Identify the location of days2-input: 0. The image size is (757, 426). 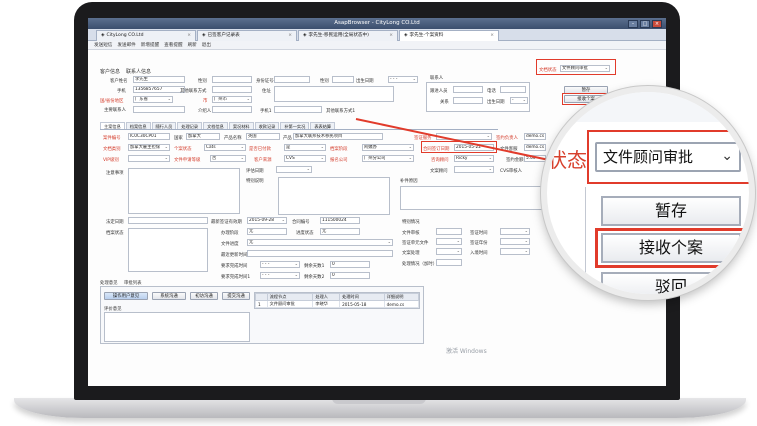
(350, 275).